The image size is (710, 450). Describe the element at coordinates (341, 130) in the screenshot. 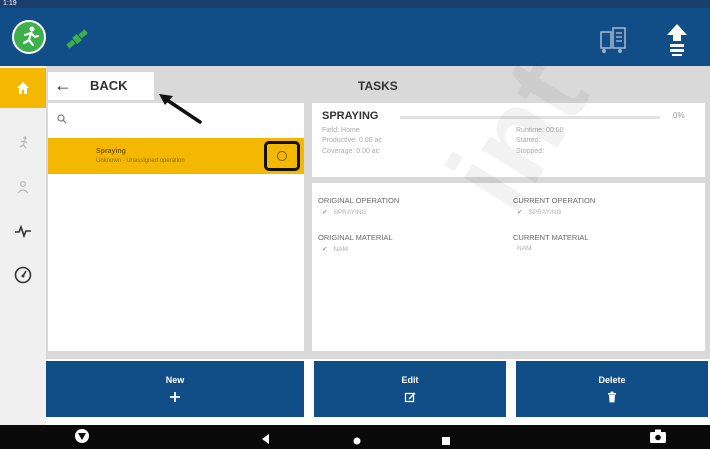

I see `field-text: Field: Home` at that location.